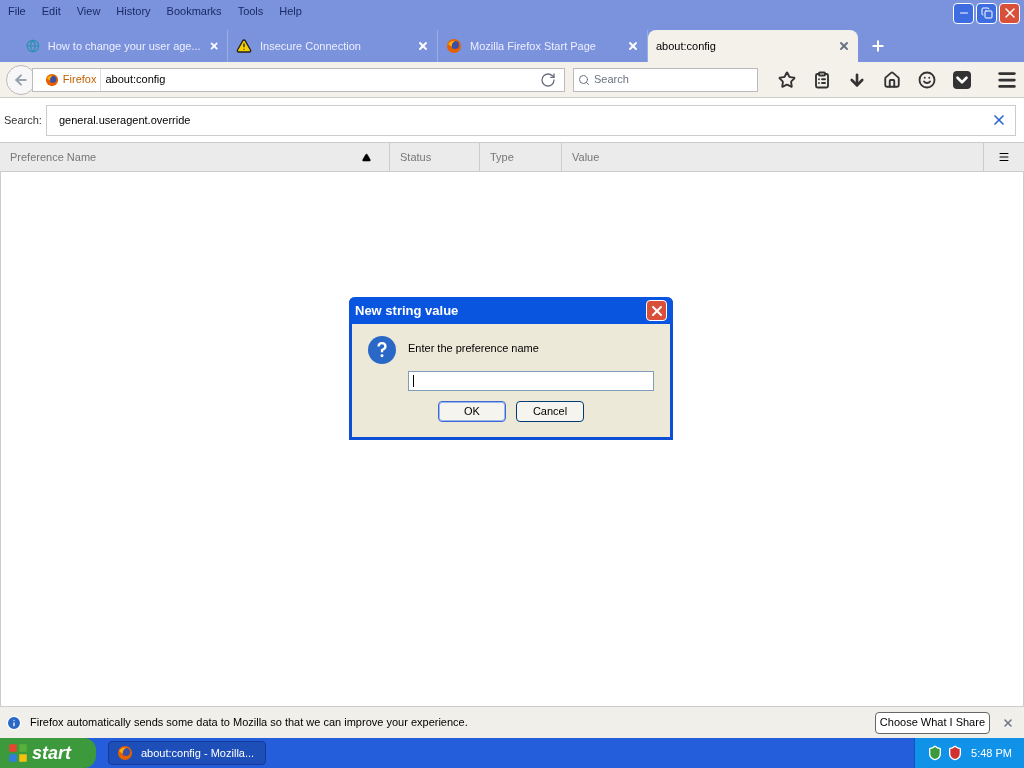 The height and width of the screenshot is (768, 1024). I want to click on warning-icon, so click(244, 46).